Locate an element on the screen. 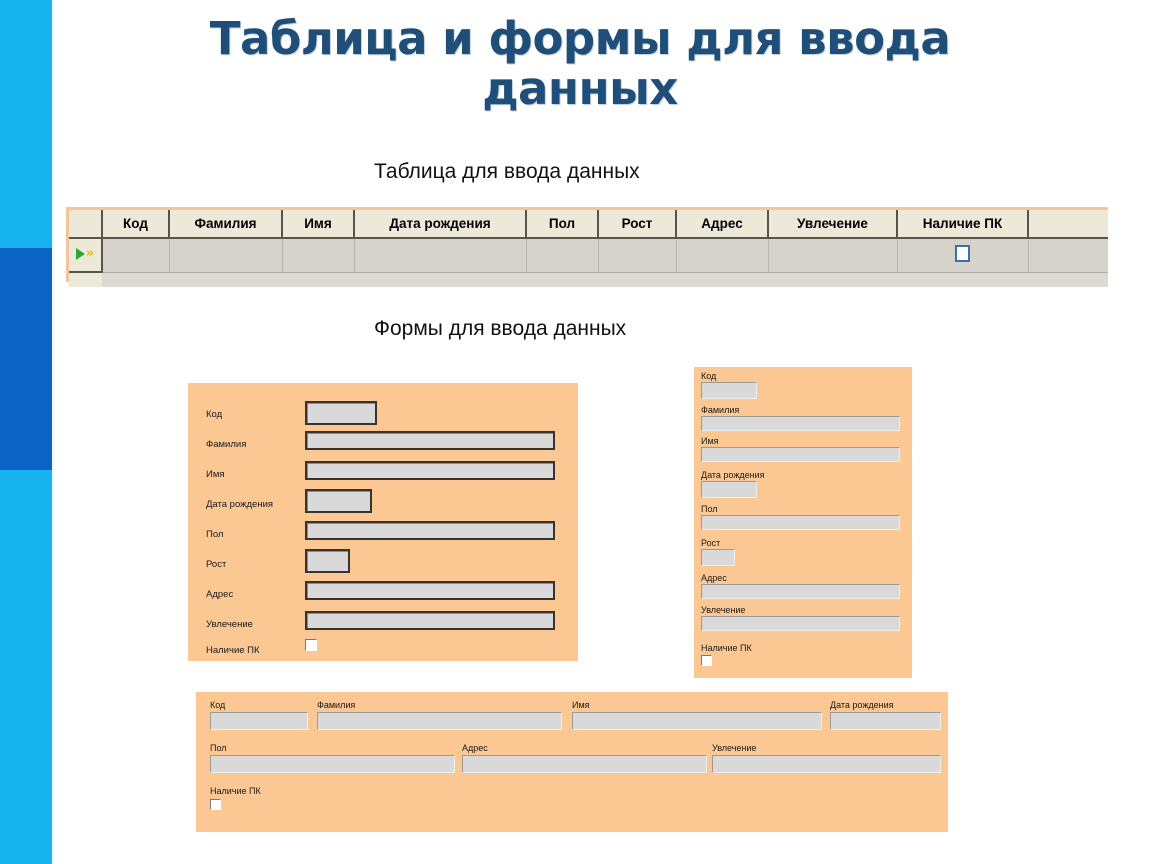 The image size is (1150, 864). form1-input-uvlechenie is located at coordinates (430, 620).